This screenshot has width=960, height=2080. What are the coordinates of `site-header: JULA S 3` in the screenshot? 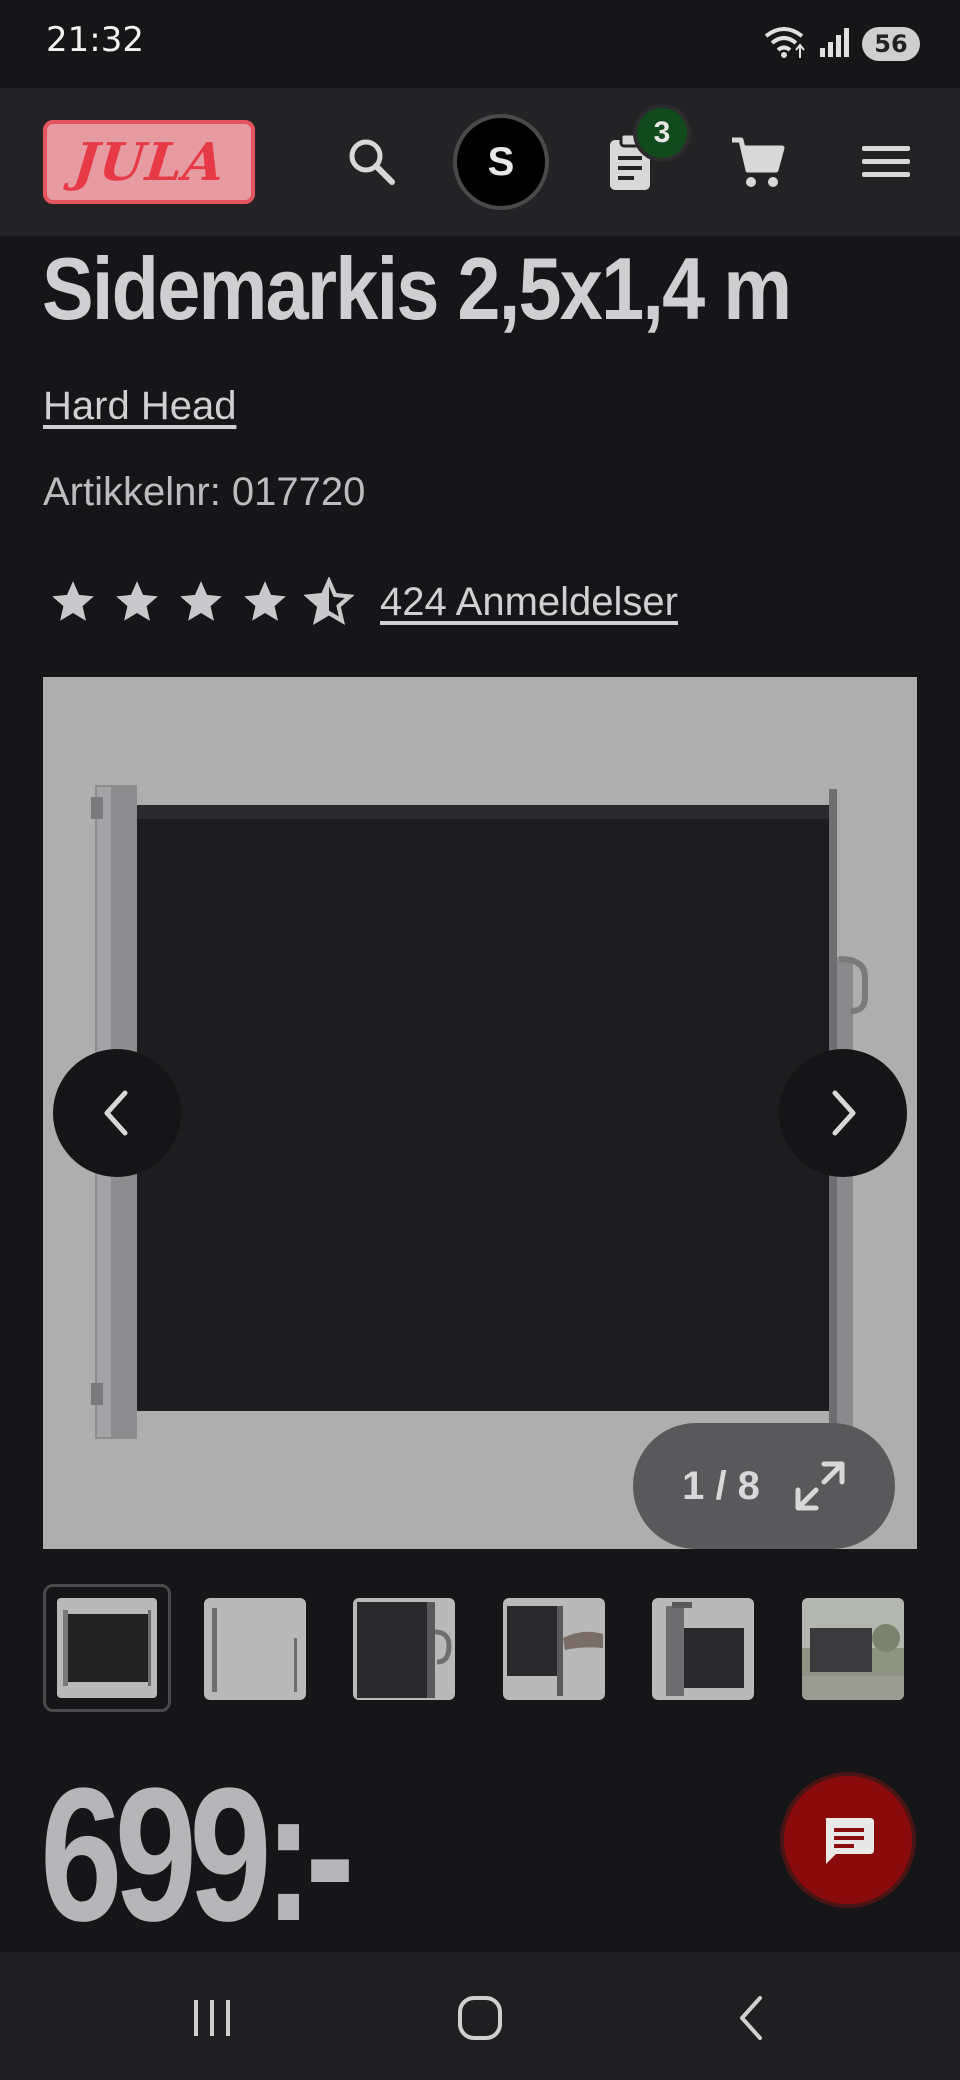 It's located at (480, 162).